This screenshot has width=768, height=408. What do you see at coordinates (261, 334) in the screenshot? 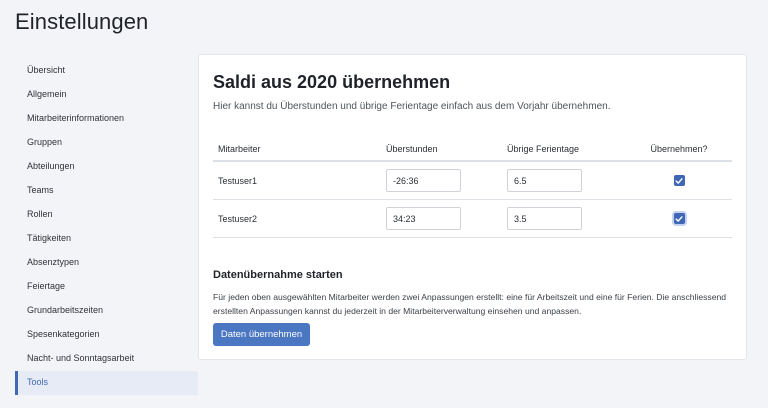
I see `transfer-data-button: Daten übernehmen` at bounding box center [261, 334].